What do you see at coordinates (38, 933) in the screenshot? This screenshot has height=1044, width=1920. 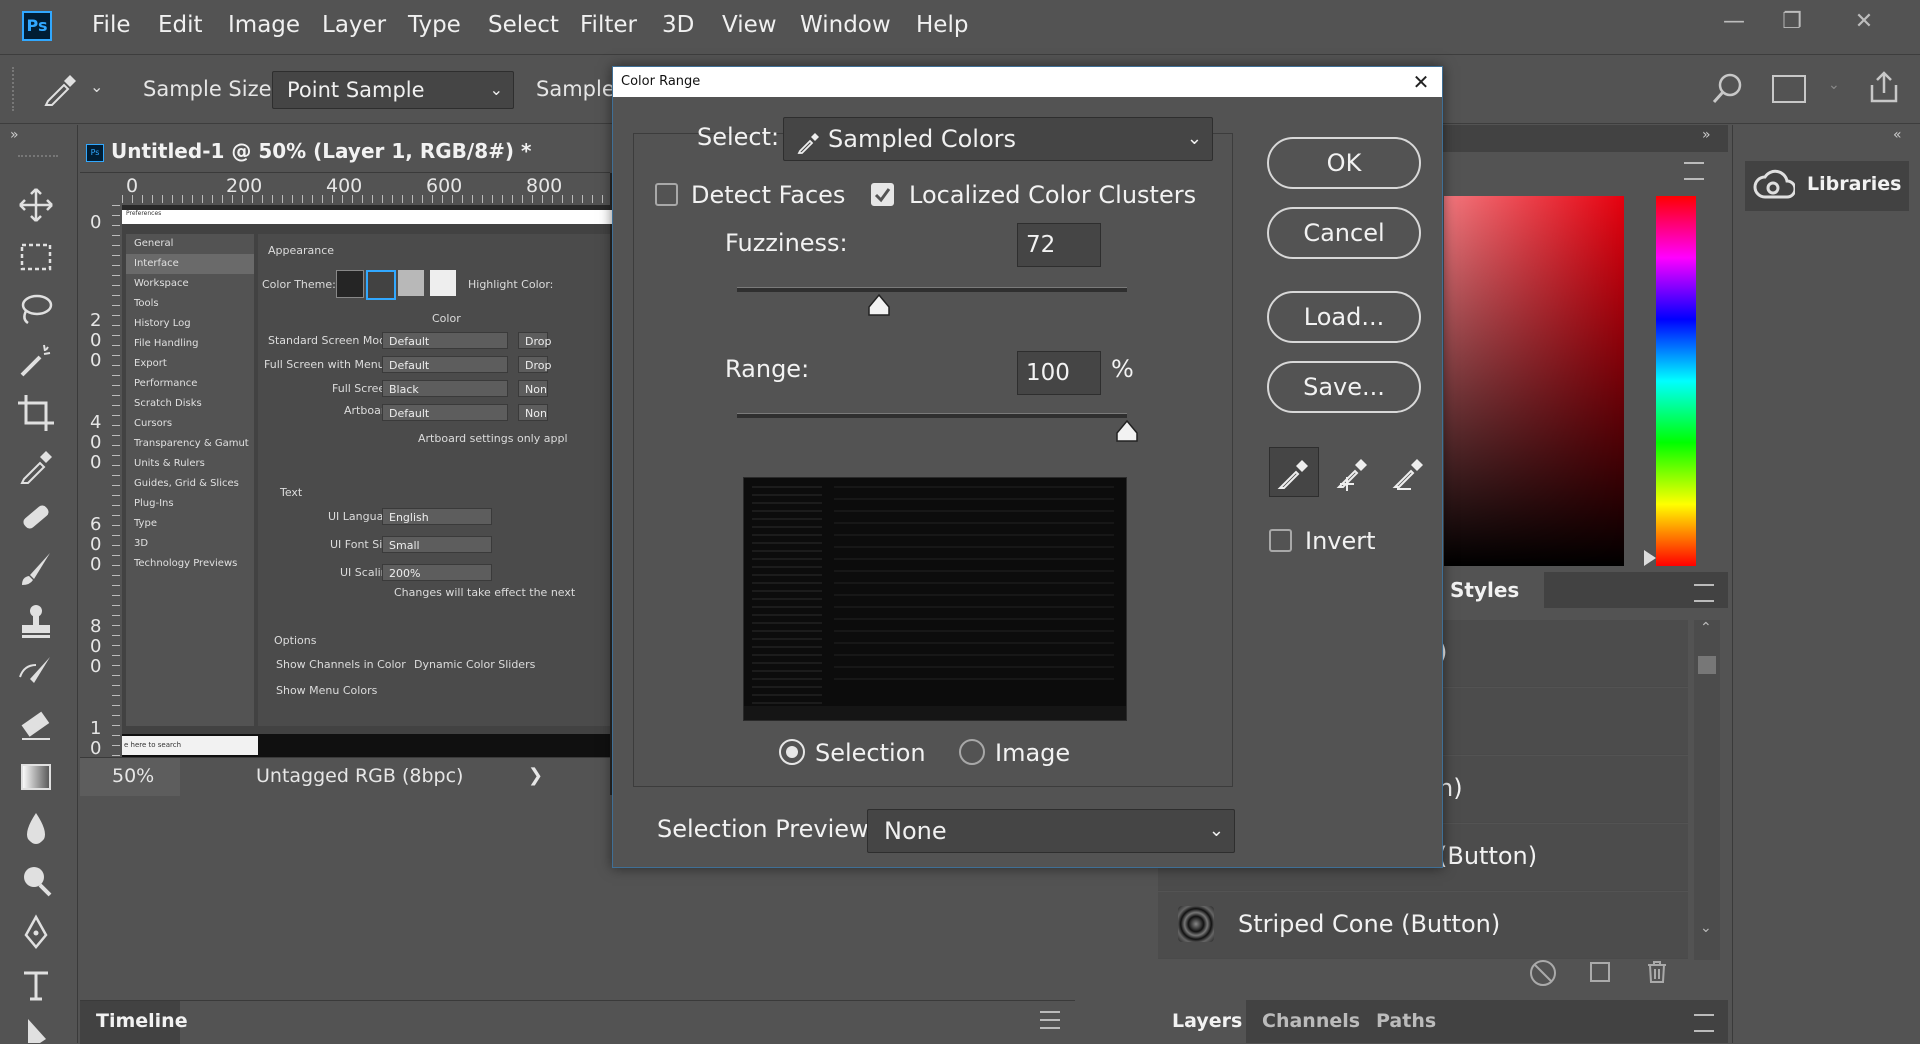 I see `pen-tool-icon` at bounding box center [38, 933].